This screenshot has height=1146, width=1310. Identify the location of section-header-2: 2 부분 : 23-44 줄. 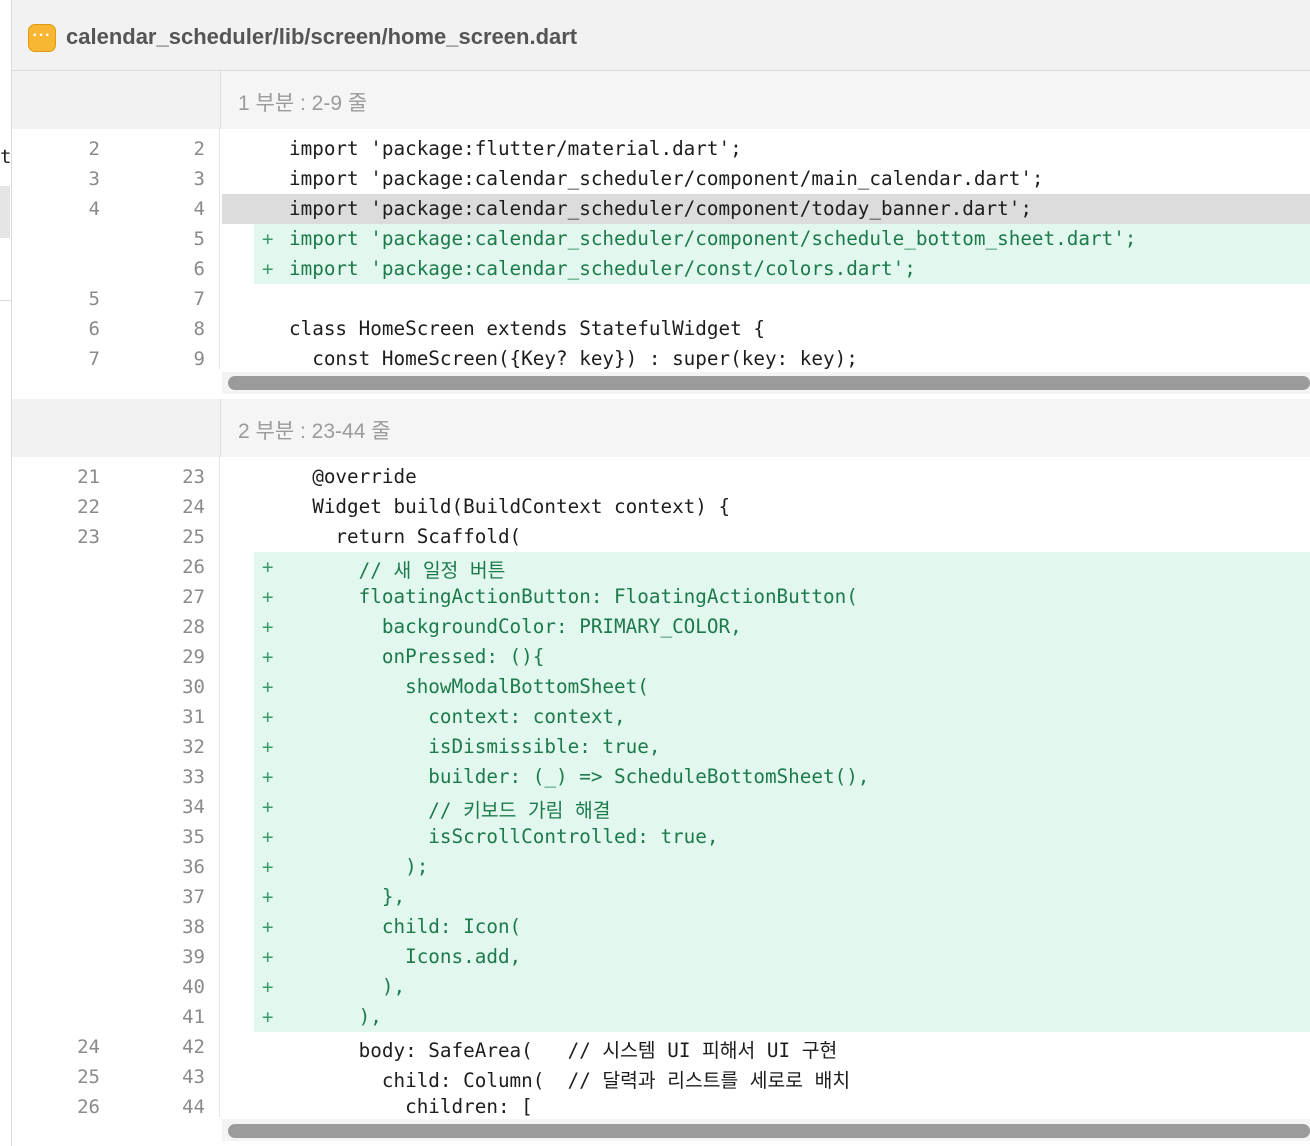
(661, 428).